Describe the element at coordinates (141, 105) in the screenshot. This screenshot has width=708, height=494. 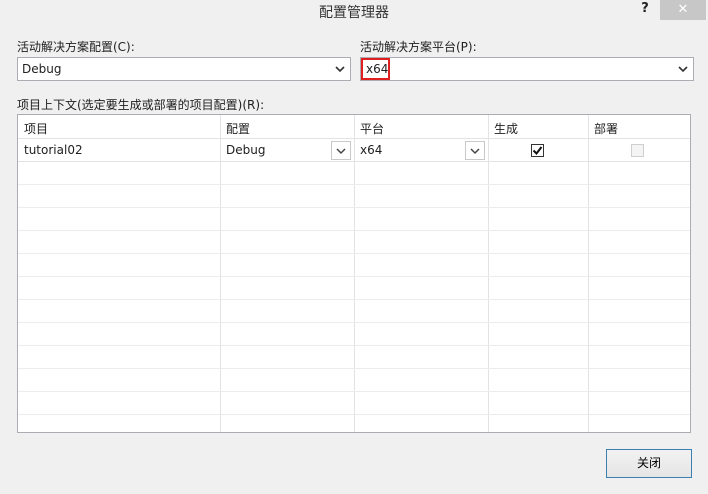
I see `project-contexts-label: 项目上下文(选定要生成或部署的项目配置)(R):` at that location.